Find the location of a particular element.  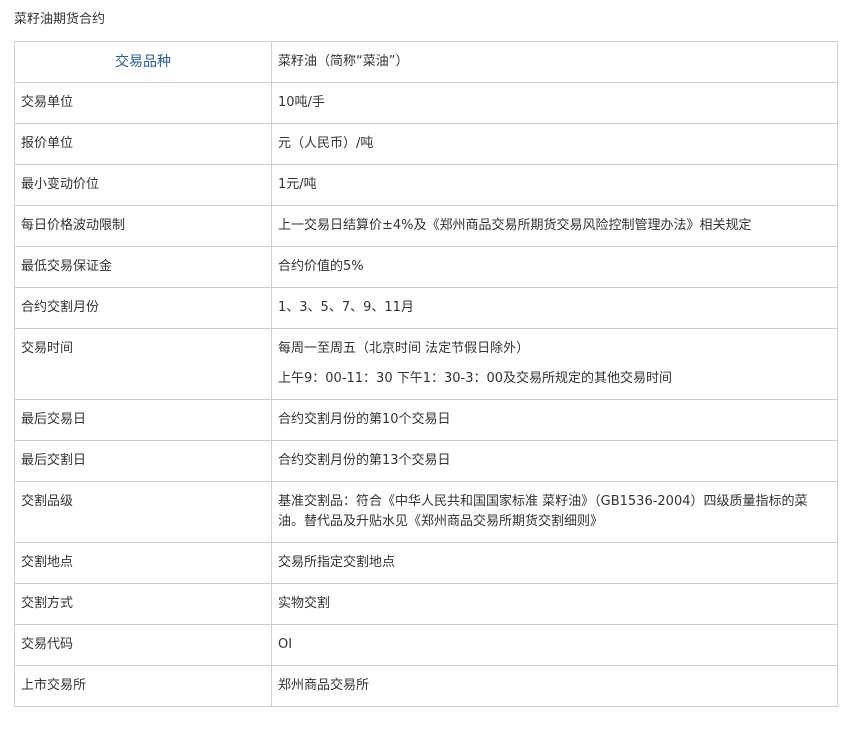

row-value: 实物交割 is located at coordinates (554, 604).